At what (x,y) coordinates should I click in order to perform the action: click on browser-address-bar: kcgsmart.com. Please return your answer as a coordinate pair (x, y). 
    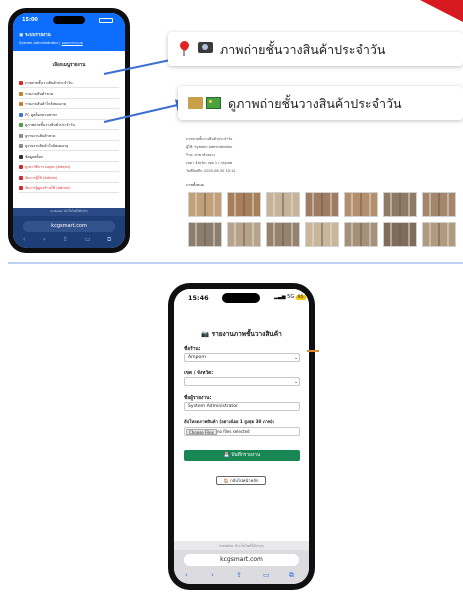
    Looking at the image, I should click on (241, 560).